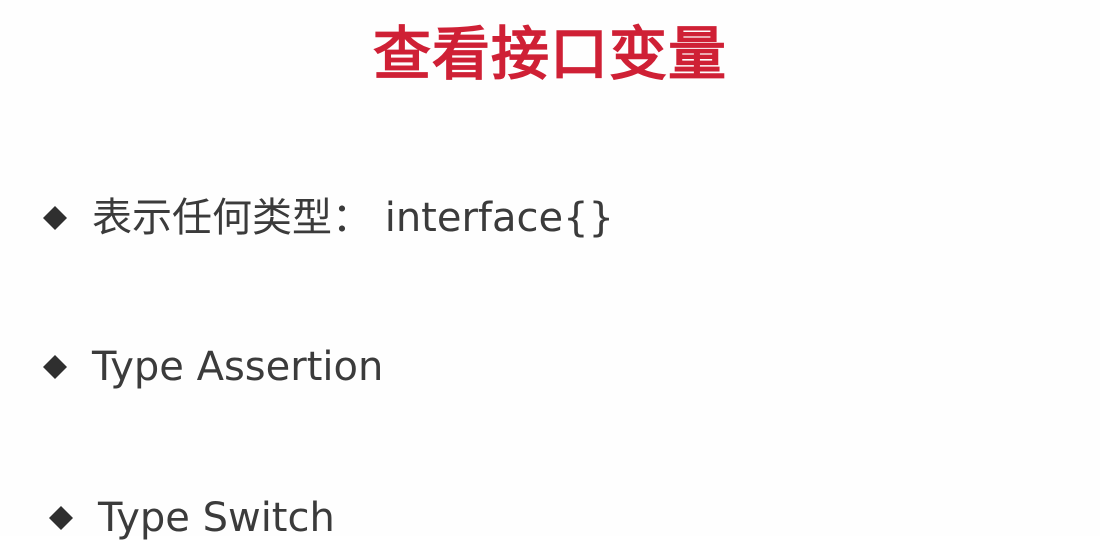 The height and width of the screenshot is (543, 1100). What do you see at coordinates (353, 218) in the screenshot?
I see `bullet-text: 表示任何类型： interface{}` at bounding box center [353, 218].